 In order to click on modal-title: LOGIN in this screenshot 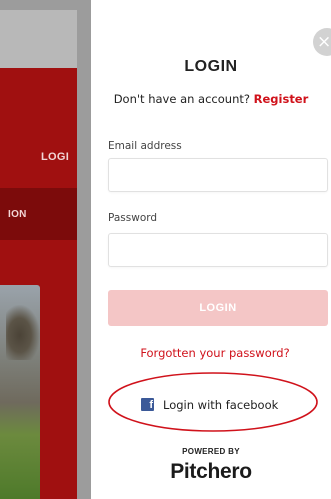, I will do `click(211, 66)`.